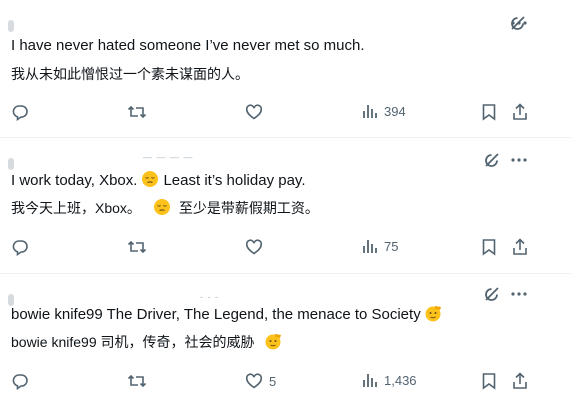  What do you see at coordinates (130, 74) in the screenshot?
I see `post-text-zh: 我从未如此憎恨过一个素未谋面的人。` at bounding box center [130, 74].